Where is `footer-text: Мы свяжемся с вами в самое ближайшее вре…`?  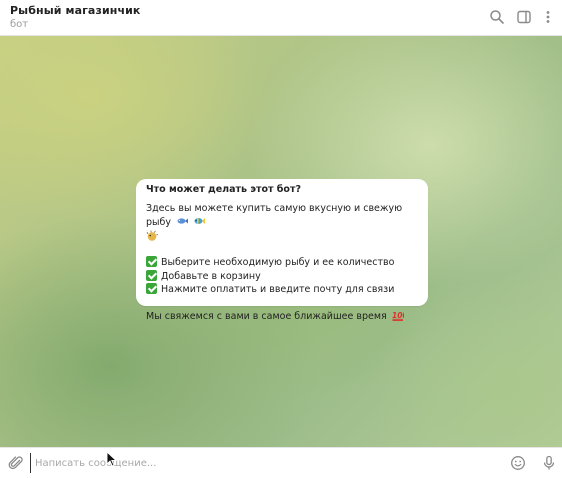
footer-text: Мы свяжемся с вами в самое ближайшее вре… is located at coordinates (266, 316).